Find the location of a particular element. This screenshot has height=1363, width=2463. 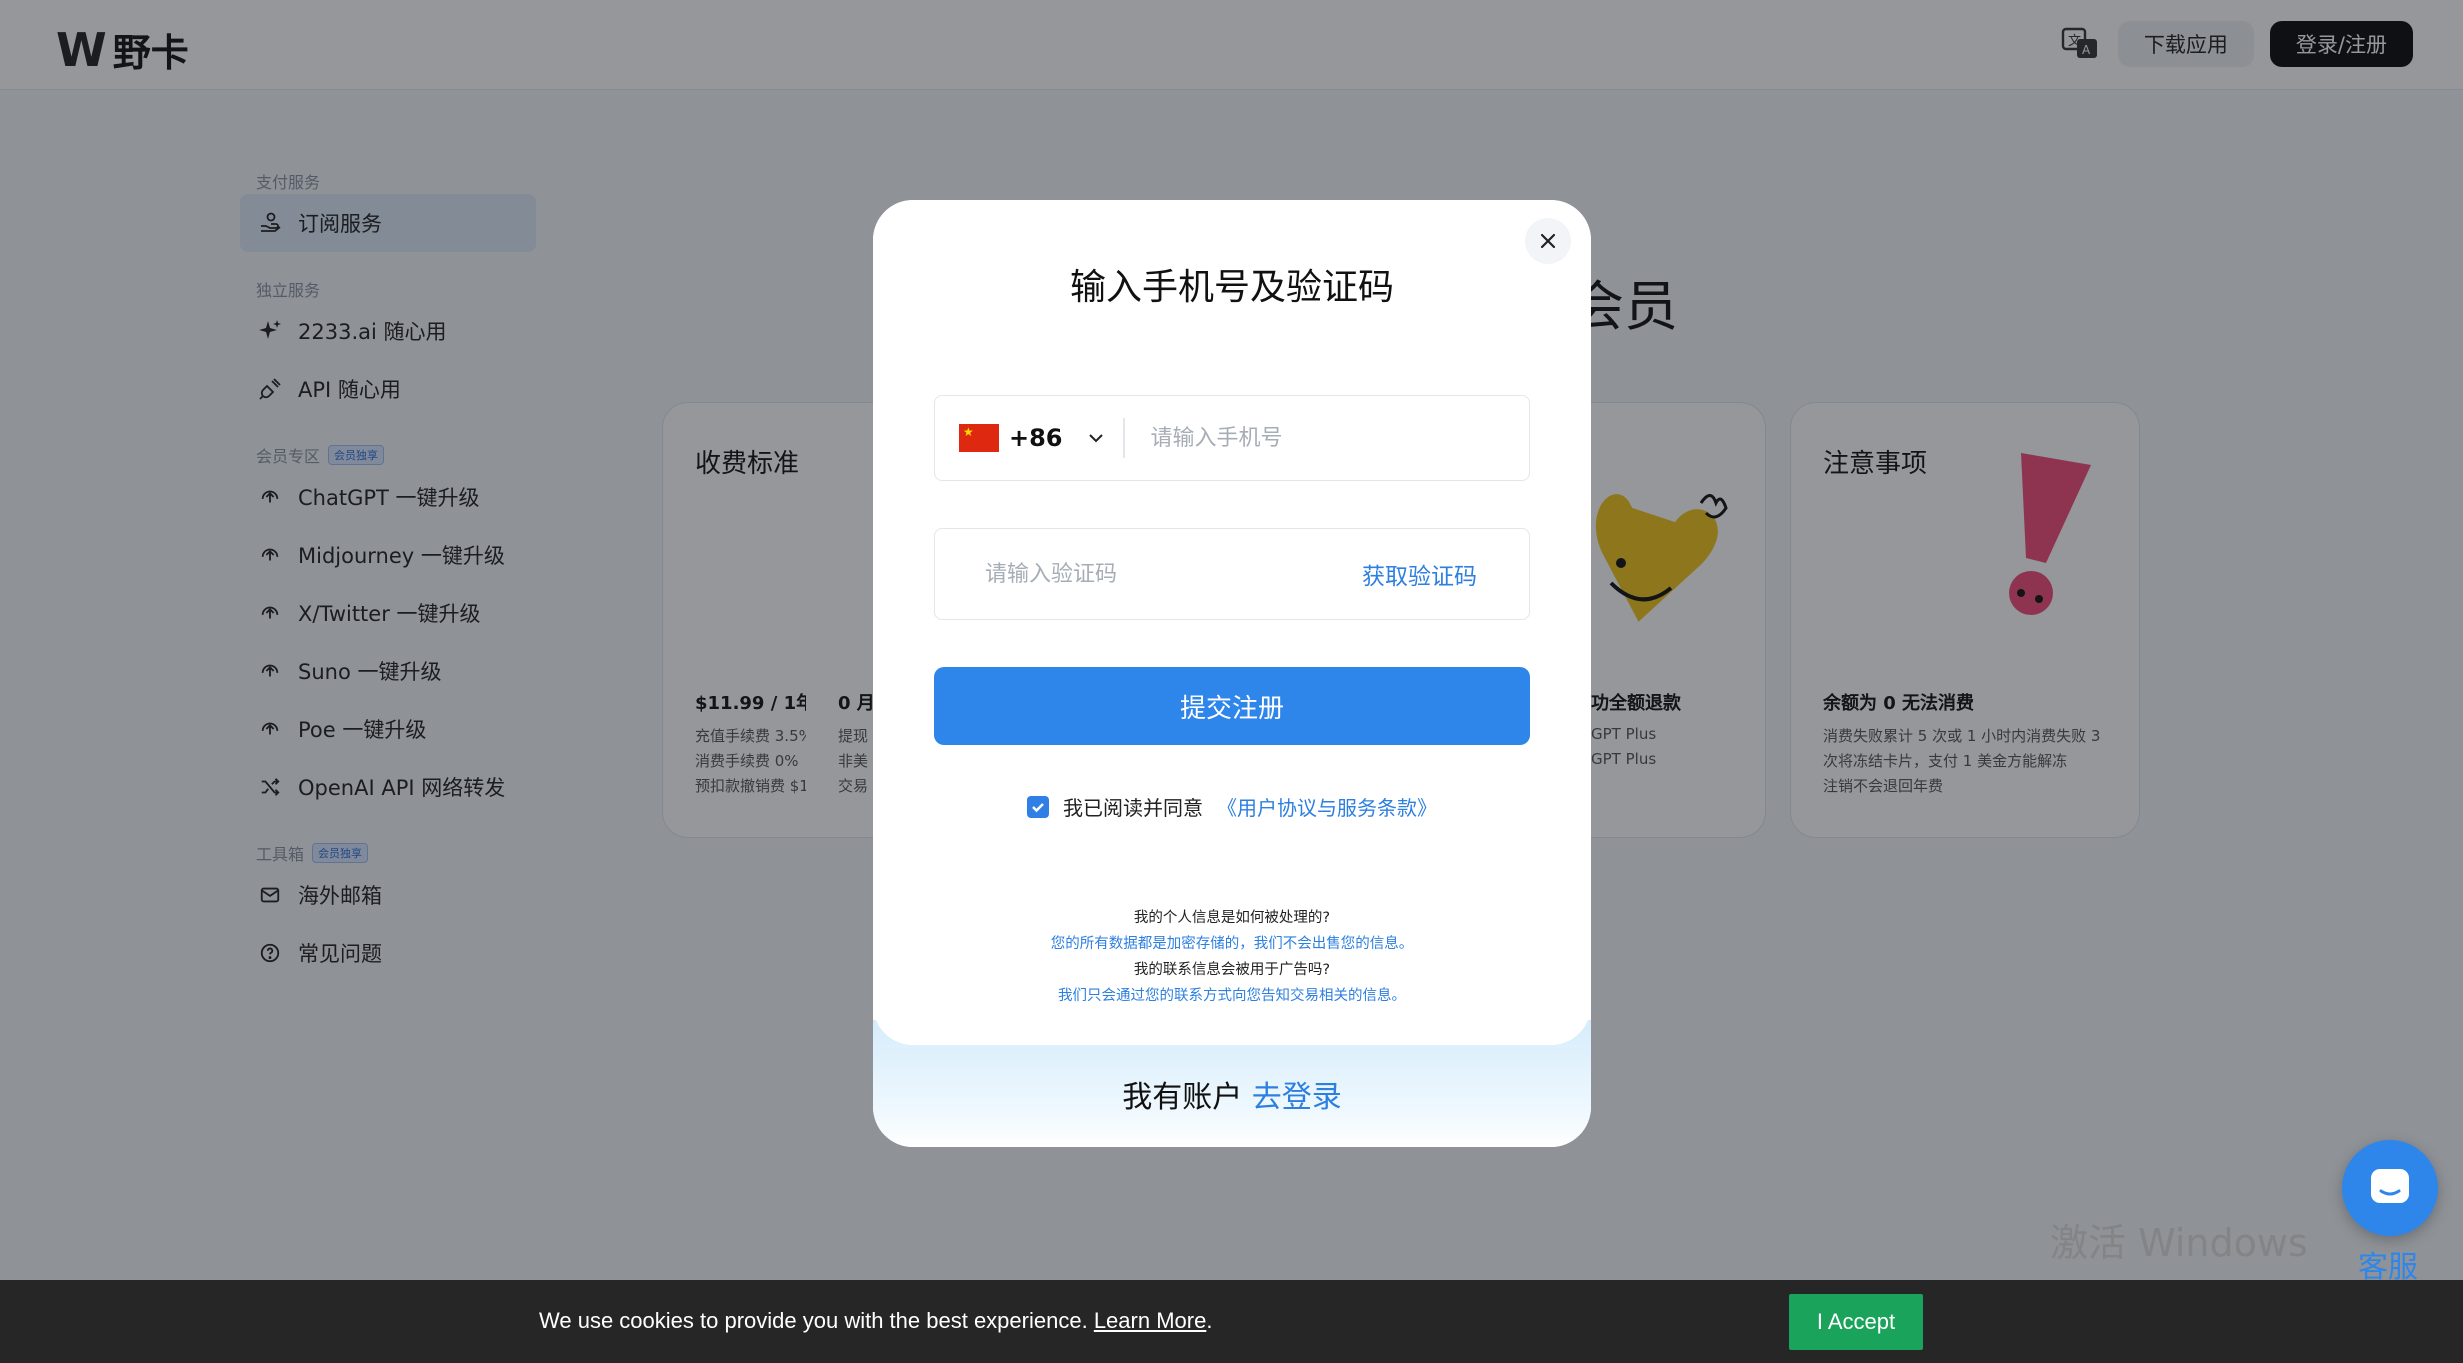

phone-input is located at coordinates (1339, 438).